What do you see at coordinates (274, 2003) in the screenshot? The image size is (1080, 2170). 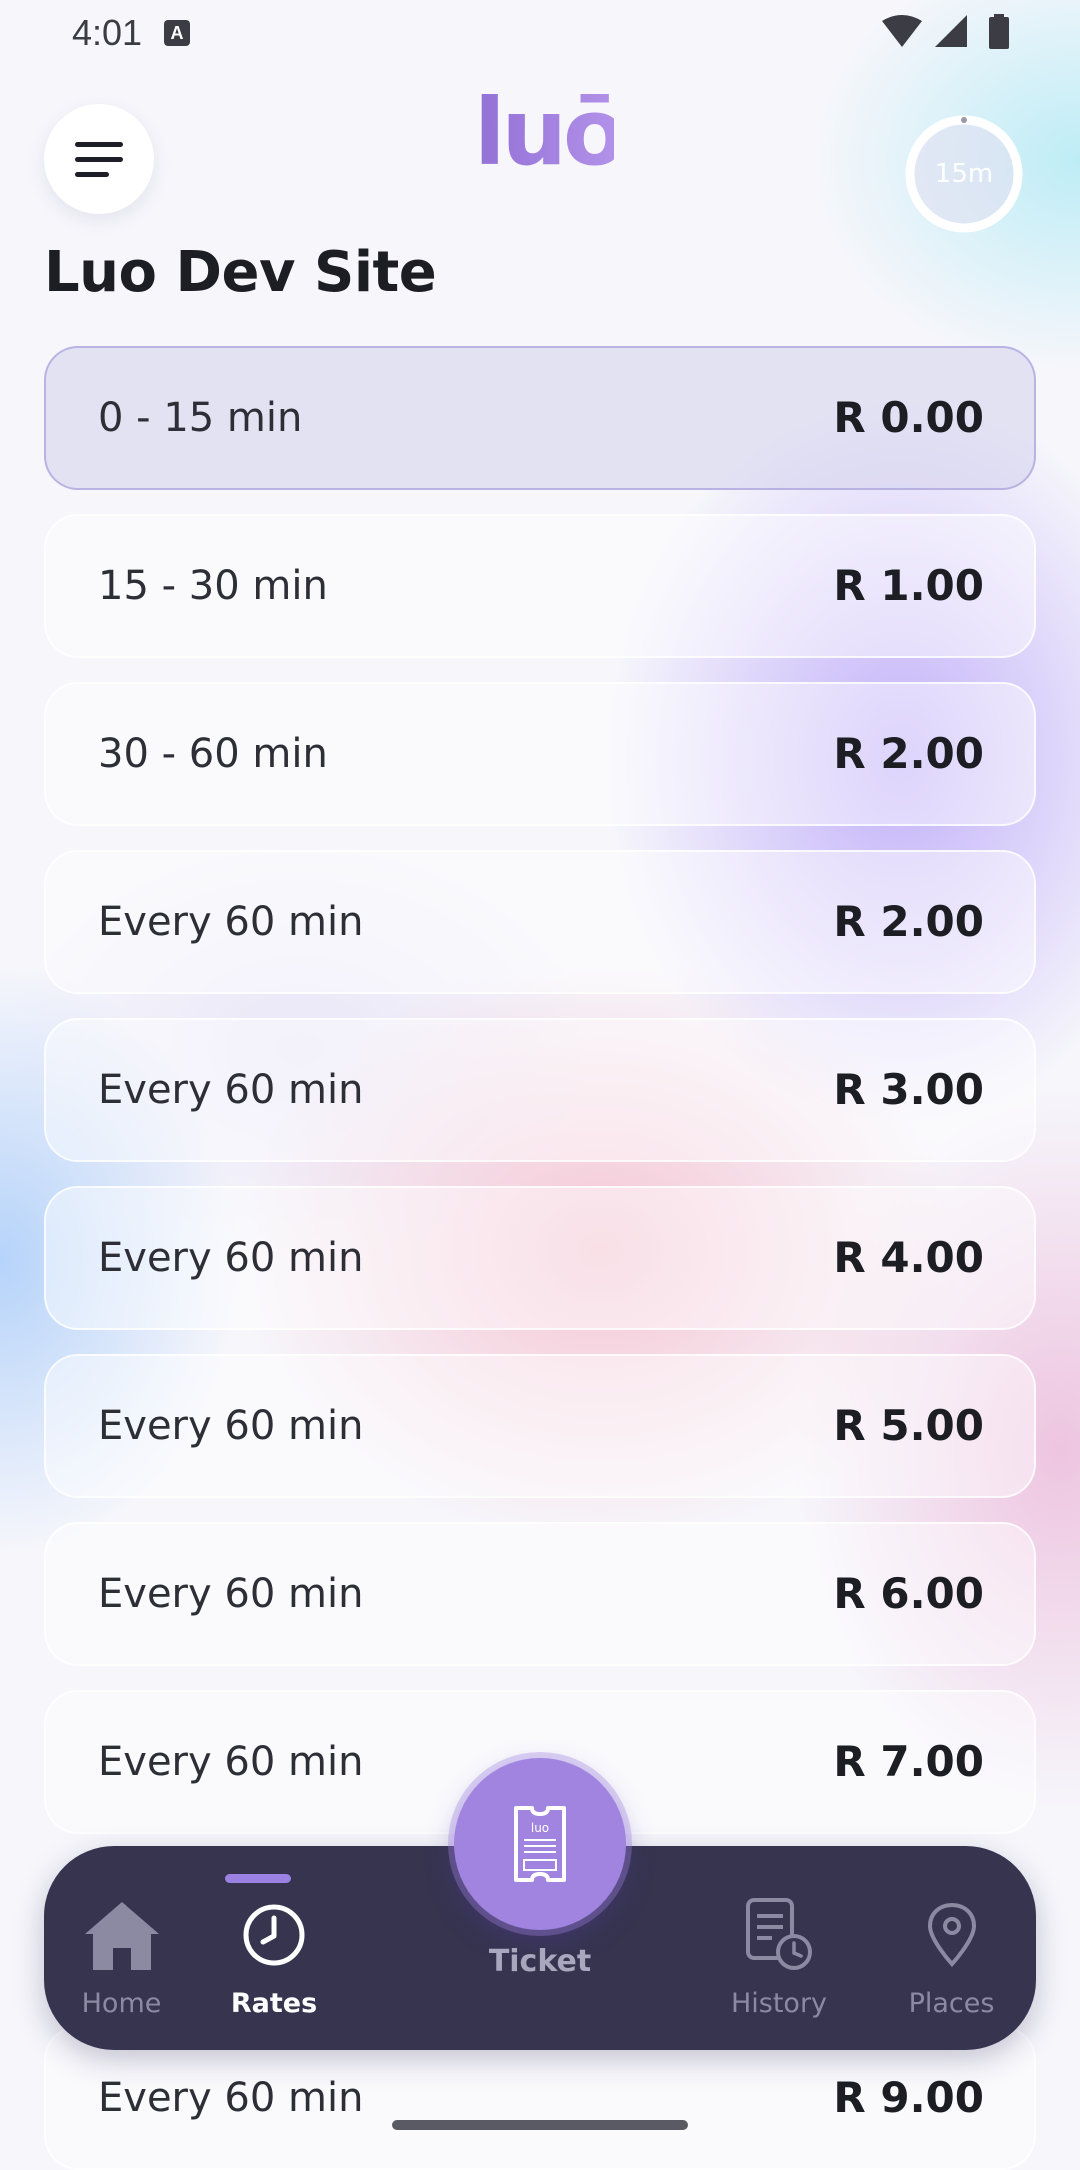 I see `nav-rates-label: Rates` at bounding box center [274, 2003].